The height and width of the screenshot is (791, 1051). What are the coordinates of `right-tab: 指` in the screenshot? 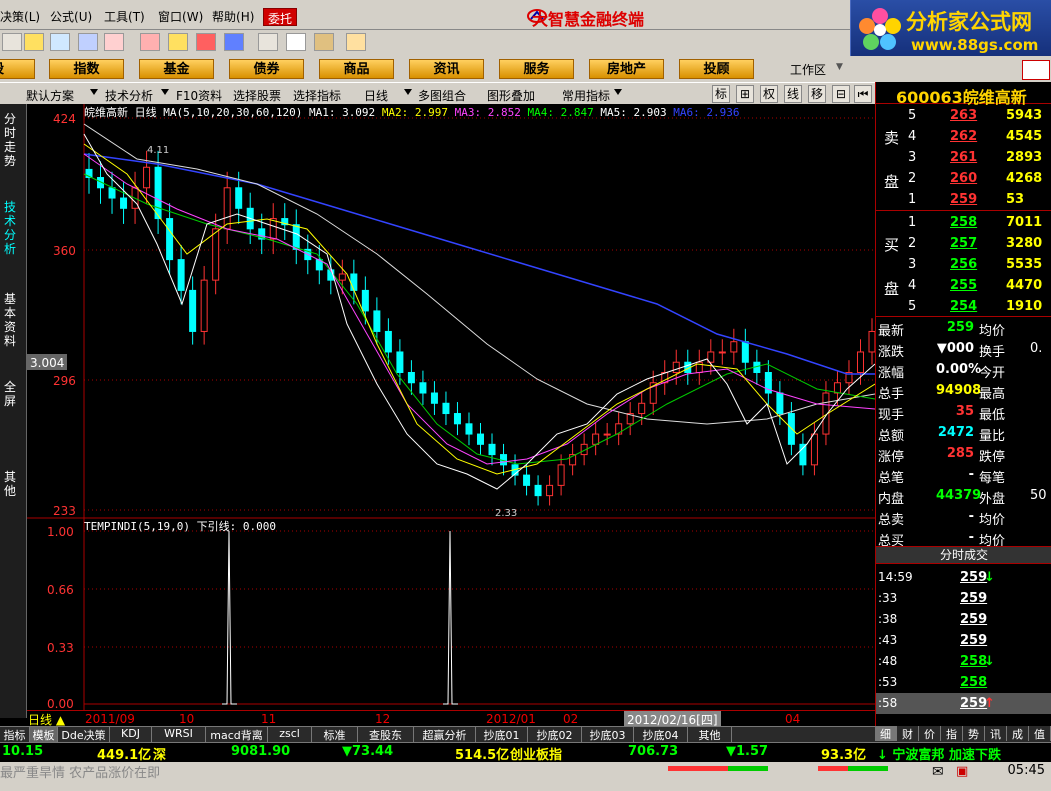 It's located at (952, 733).